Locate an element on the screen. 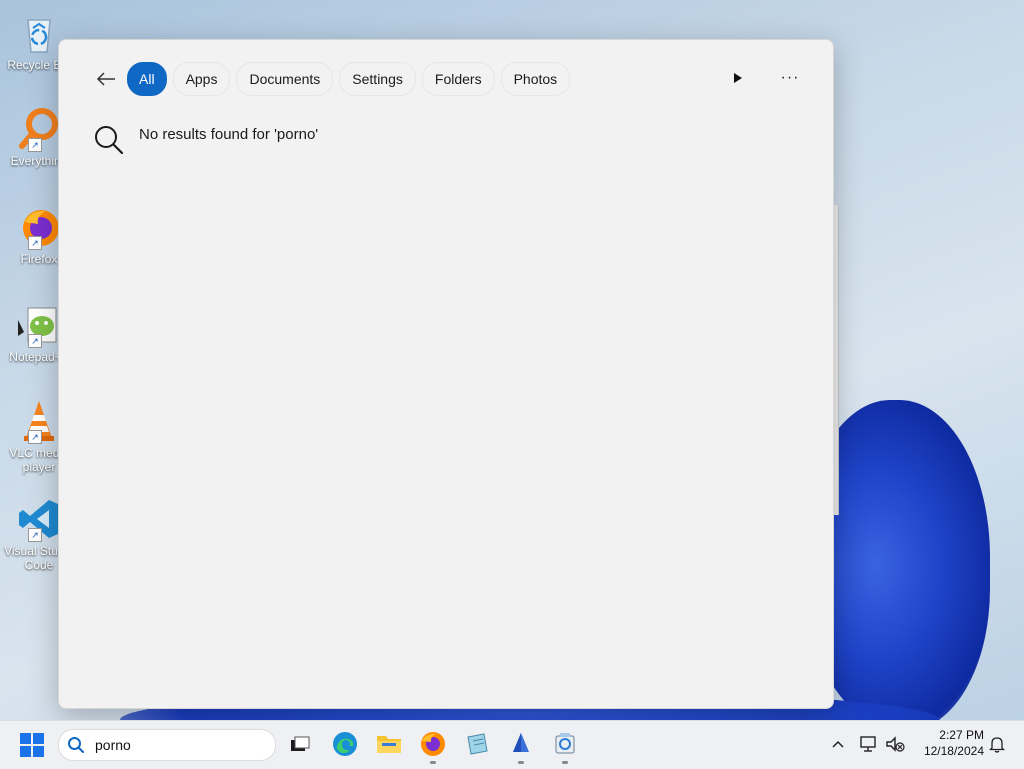 The height and width of the screenshot is (769, 1024). tab-photos: Photos is located at coordinates (535, 79).